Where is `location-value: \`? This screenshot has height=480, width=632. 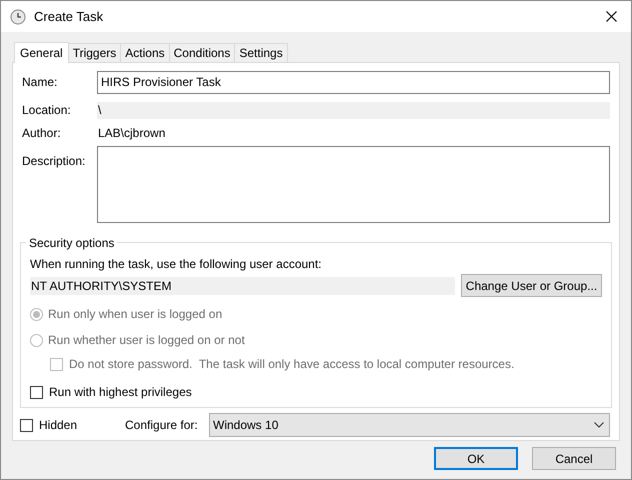 location-value: \ is located at coordinates (353, 110).